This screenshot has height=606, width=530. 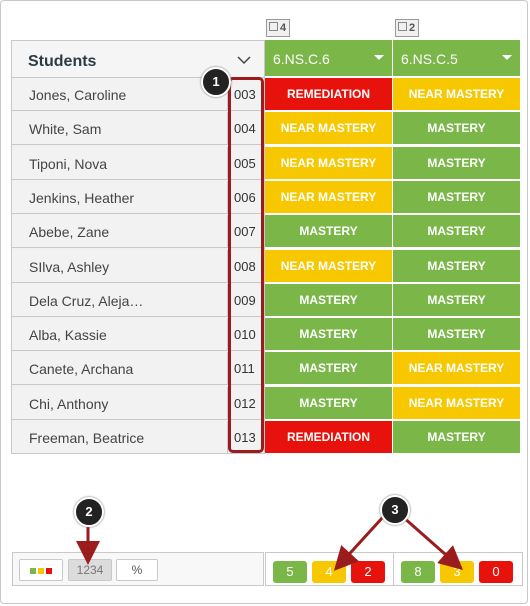 I want to click on student-row: Freeman, Beatrice 013, so click(x=138, y=437).